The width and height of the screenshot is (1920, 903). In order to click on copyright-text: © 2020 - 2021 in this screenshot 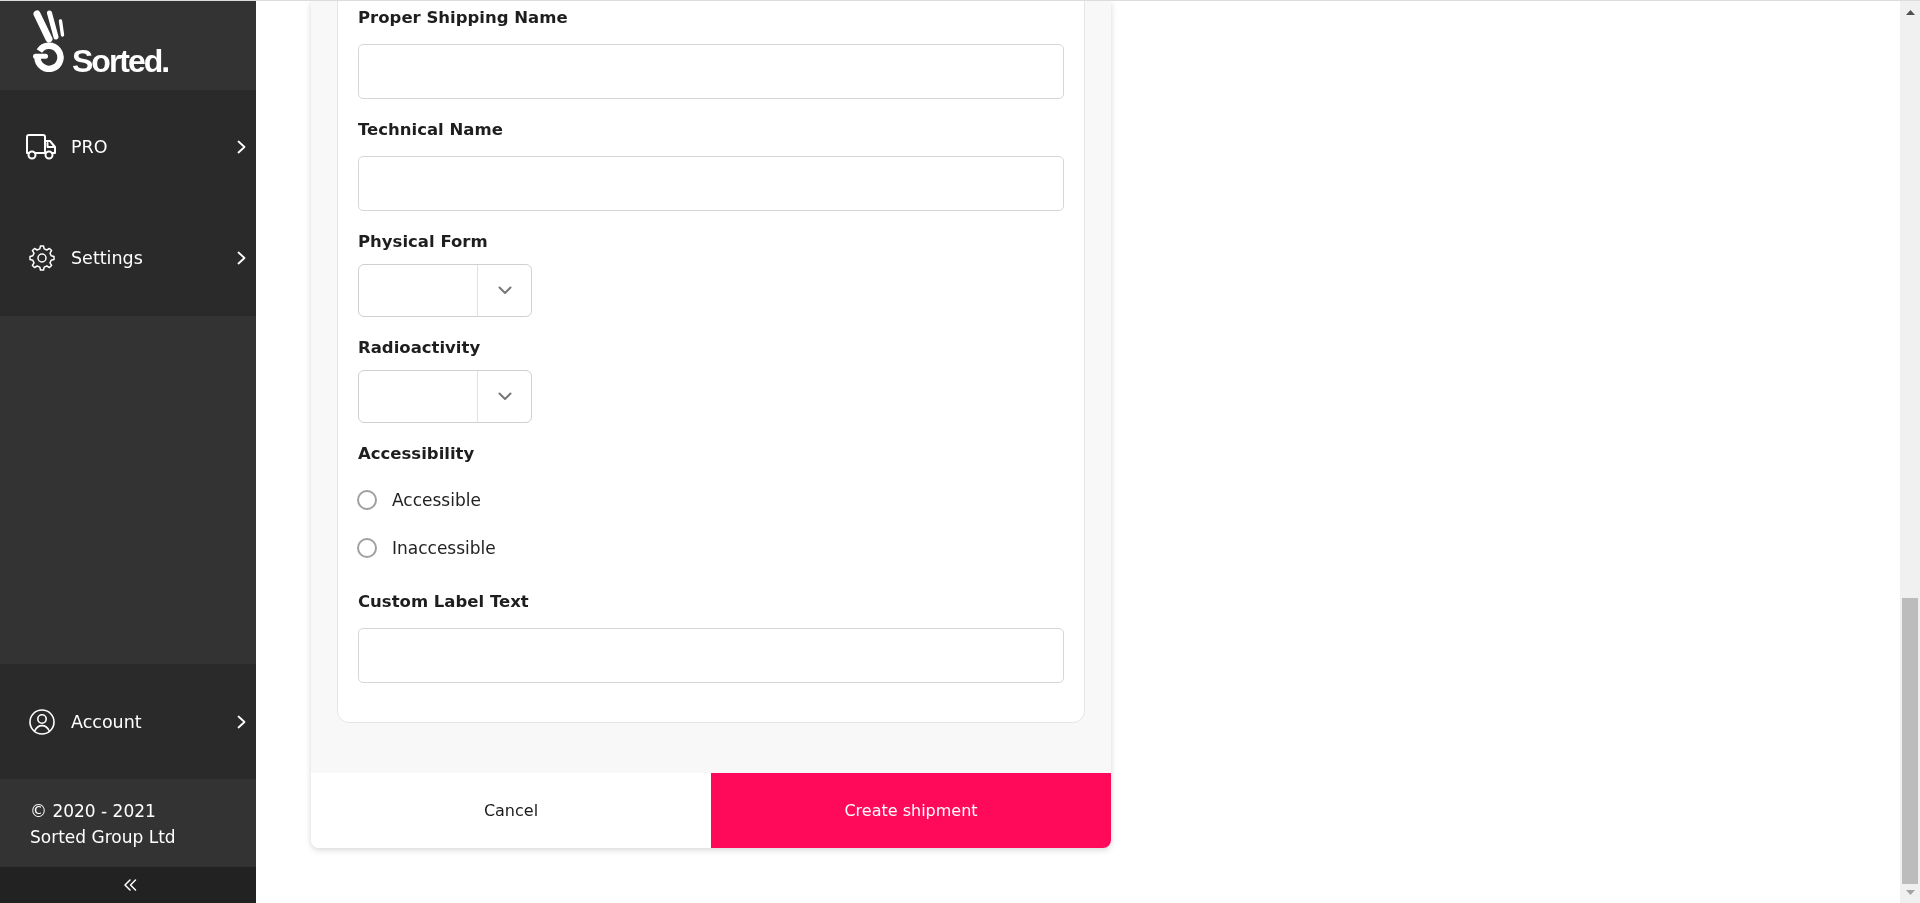, I will do `click(93, 811)`.